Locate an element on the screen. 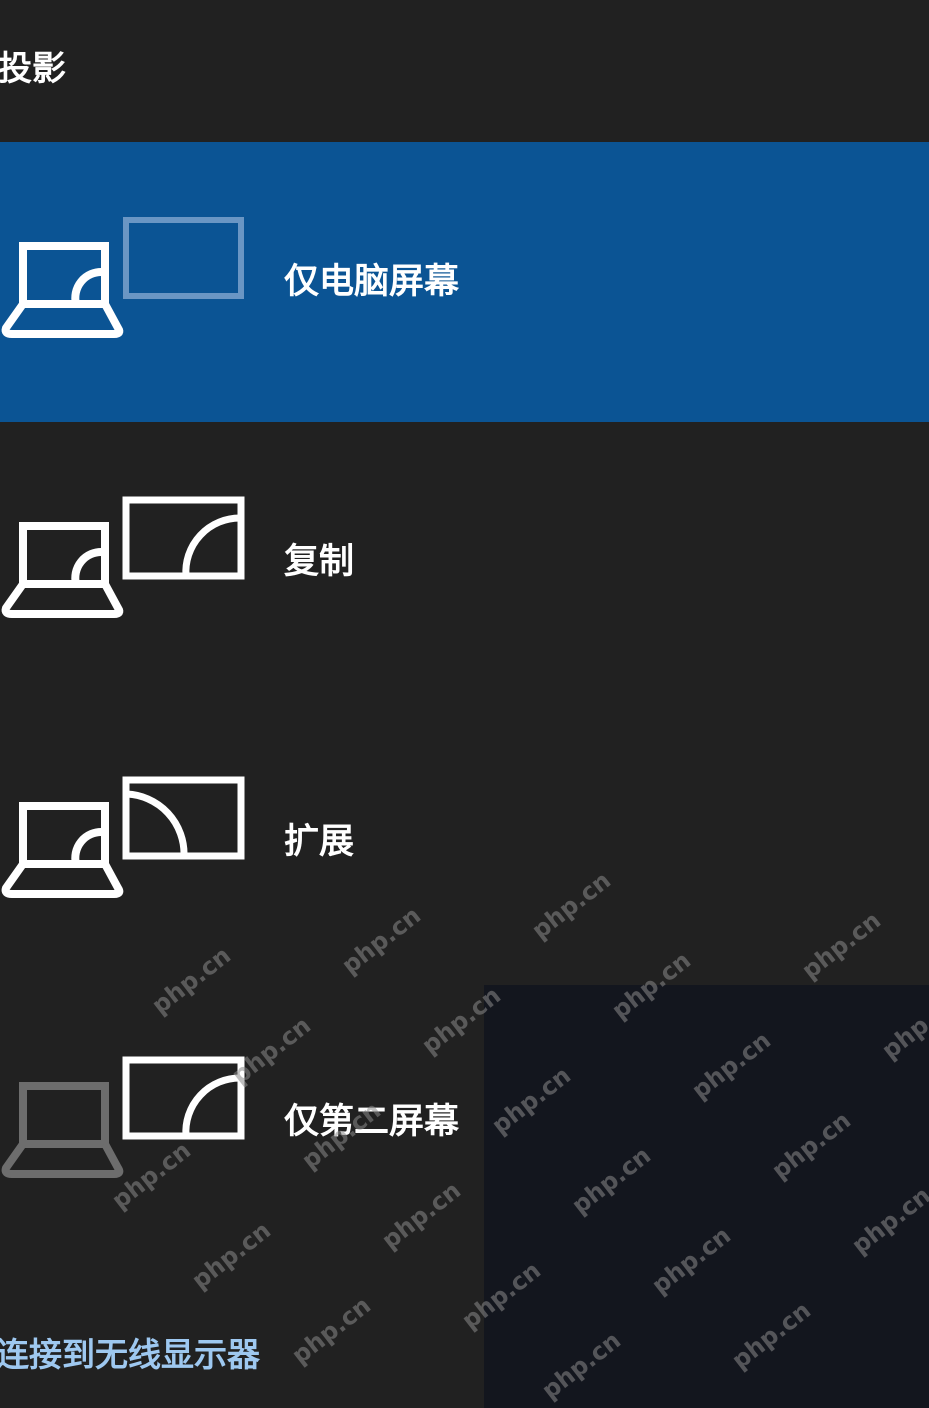 The width and height of the screenshot is (929, 1408). option-label: 复制 is located at coordinates (319, 562).